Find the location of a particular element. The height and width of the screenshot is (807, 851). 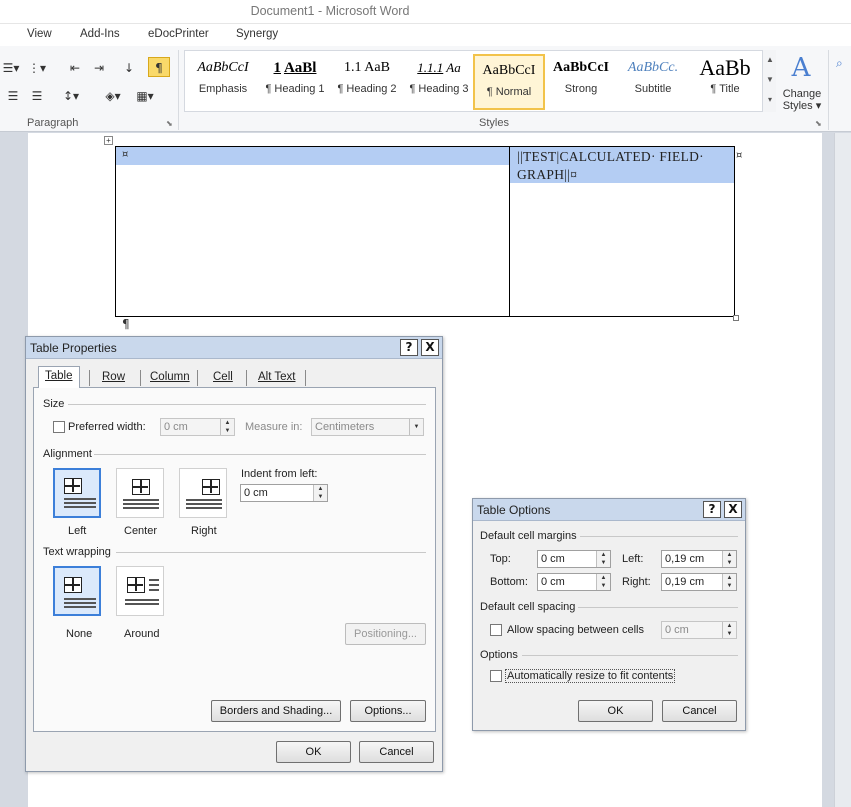

style-subtitle: AaBbCc. Subtitle is located at coordinates (653, 81).